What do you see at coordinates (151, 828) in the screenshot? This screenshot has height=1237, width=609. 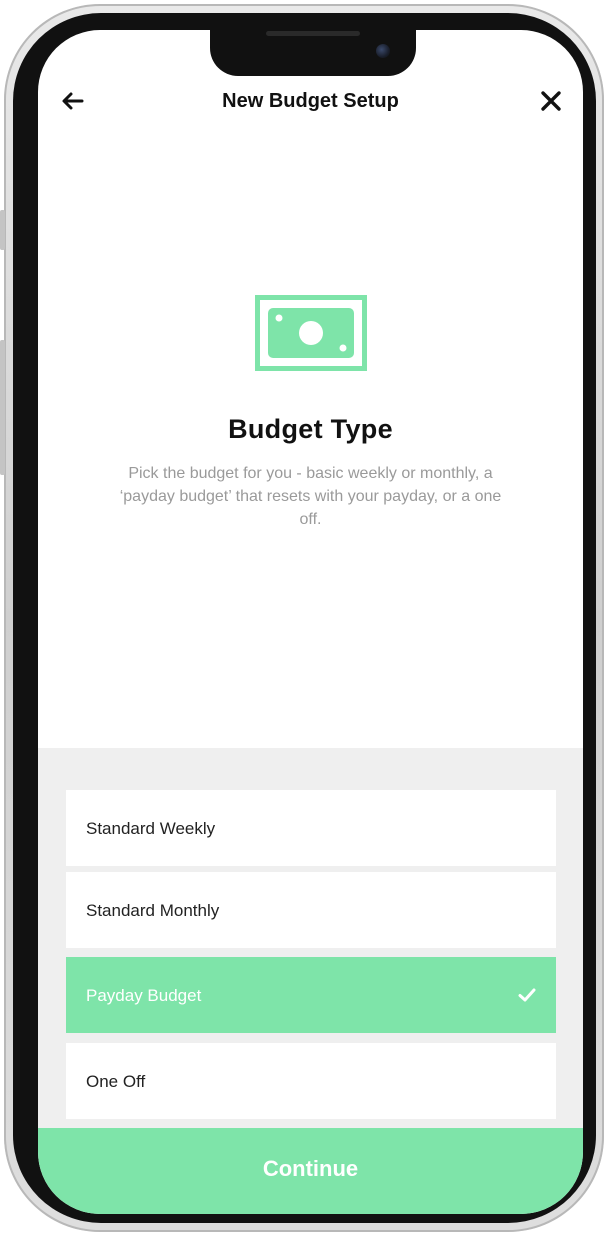 I see `option-label: Standard Weekly` at bounding box center [151, 828].